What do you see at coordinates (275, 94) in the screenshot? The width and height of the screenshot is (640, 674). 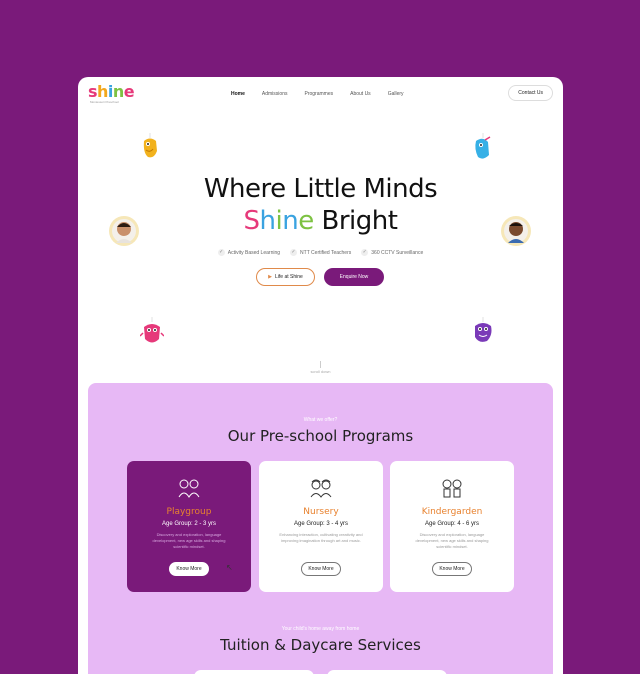 I see `nav-admissions: Admissions` at bounding box center [275, 94].